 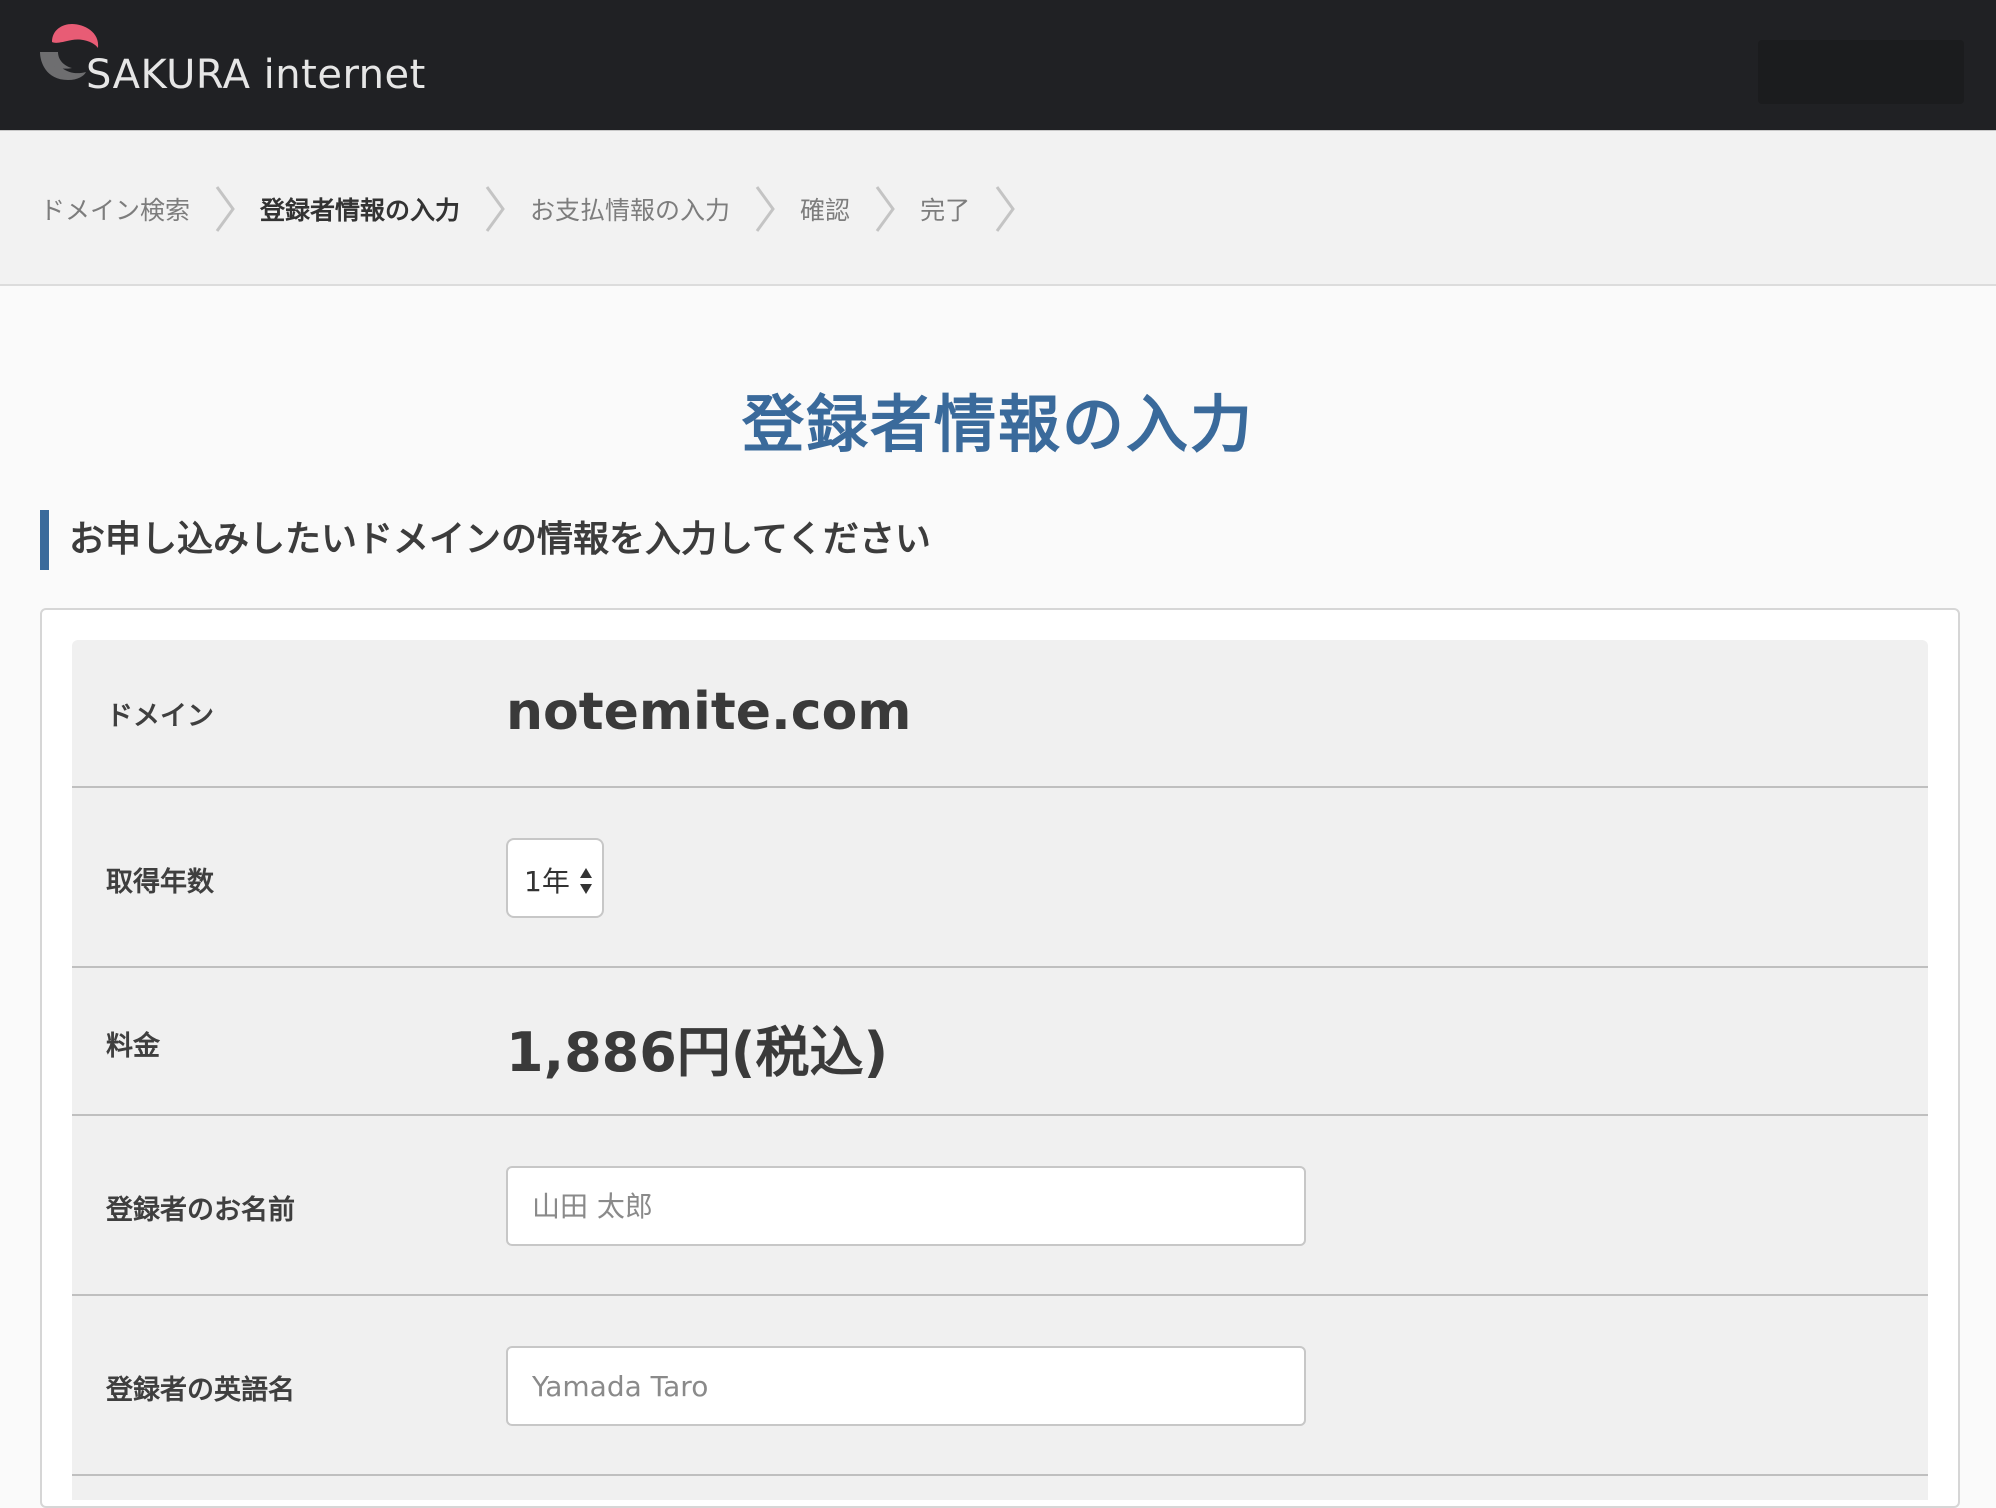 What do you see at coordinates (200, 1390) in the screenshot?
I see `registrant-english-name-label: 登録者の英語名` at bounding box center [200, 1390].